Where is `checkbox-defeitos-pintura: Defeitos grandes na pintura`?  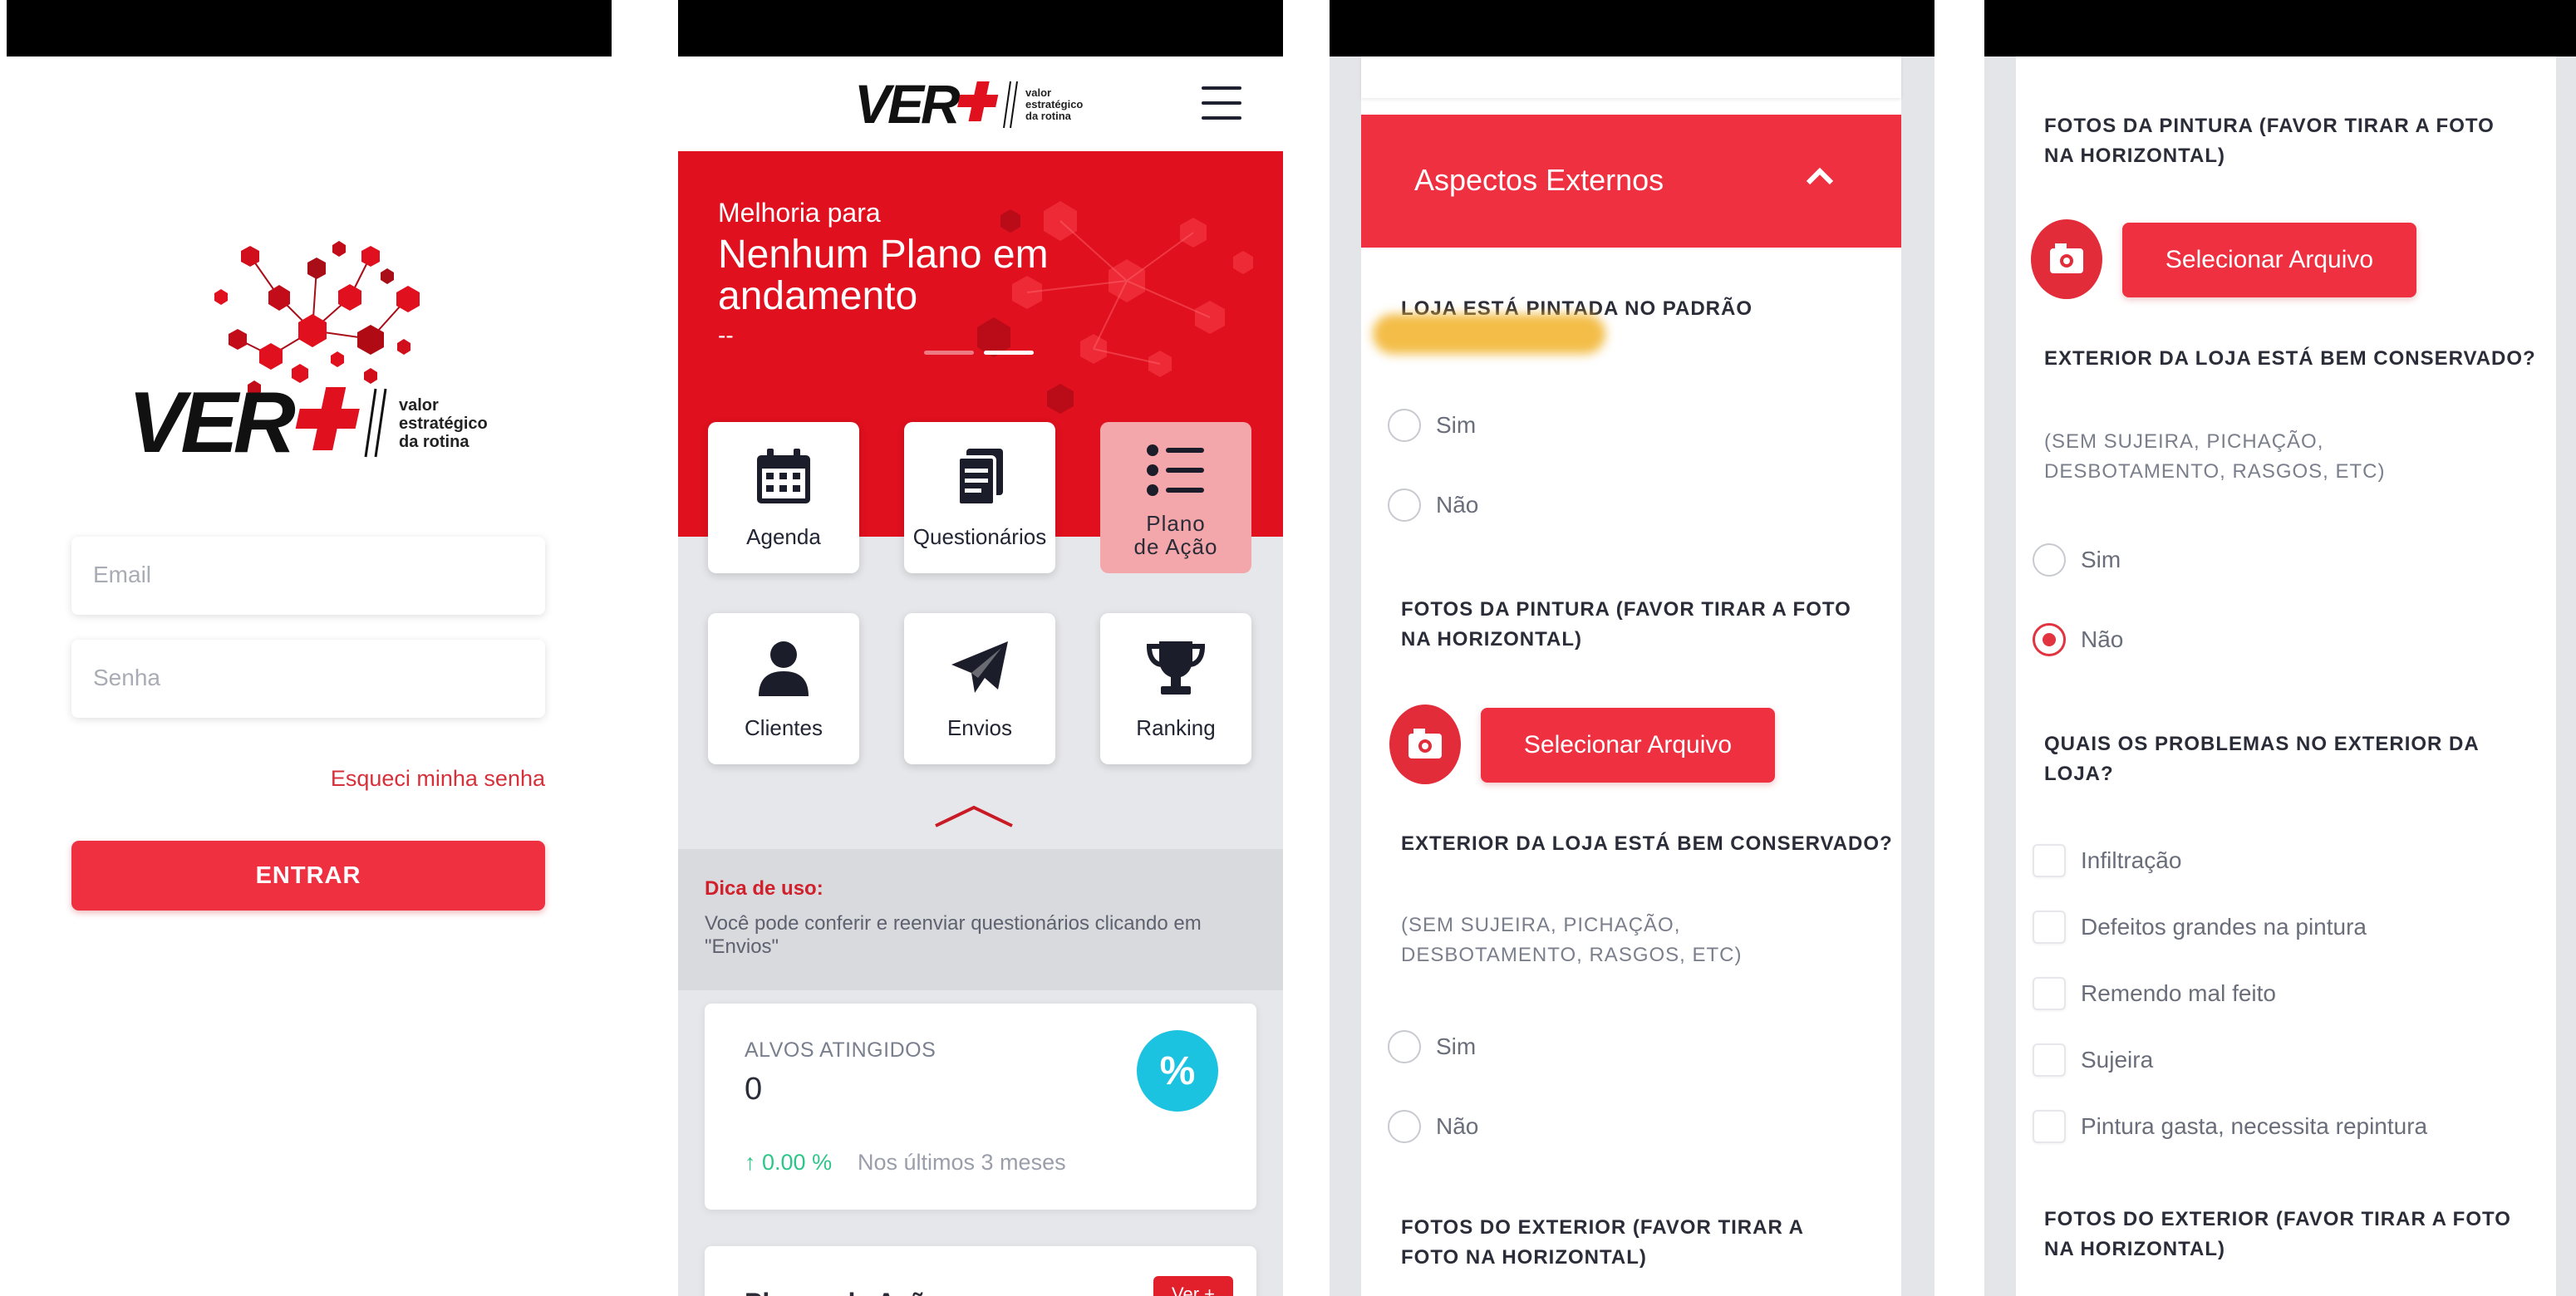 checkbox-defeitos-pintura: Defeitos grandes na pintura is located at coordinates (2200, 928).